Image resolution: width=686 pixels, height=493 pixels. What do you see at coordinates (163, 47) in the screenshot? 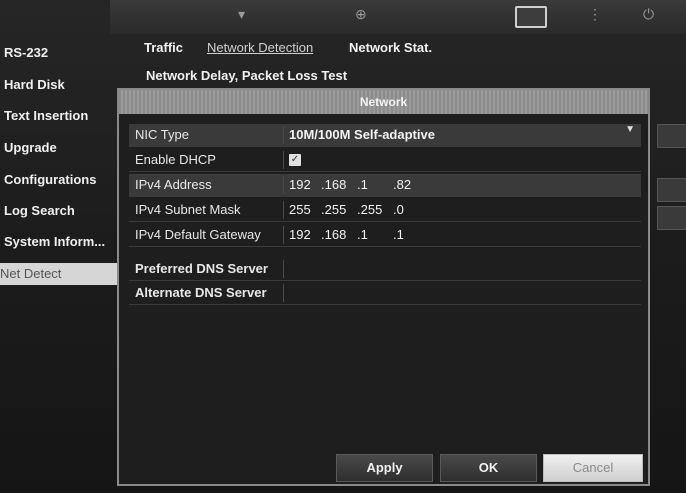
I see `tab-traffic: Traffic` at bounding box center [163, 47].